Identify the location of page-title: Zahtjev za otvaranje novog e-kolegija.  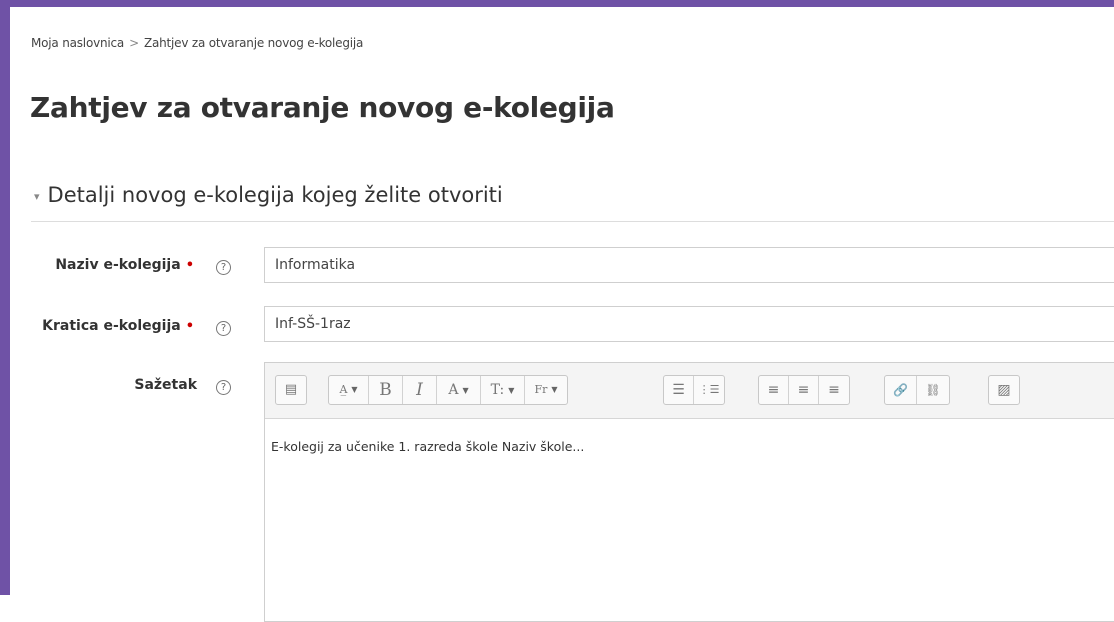
(322, 107).